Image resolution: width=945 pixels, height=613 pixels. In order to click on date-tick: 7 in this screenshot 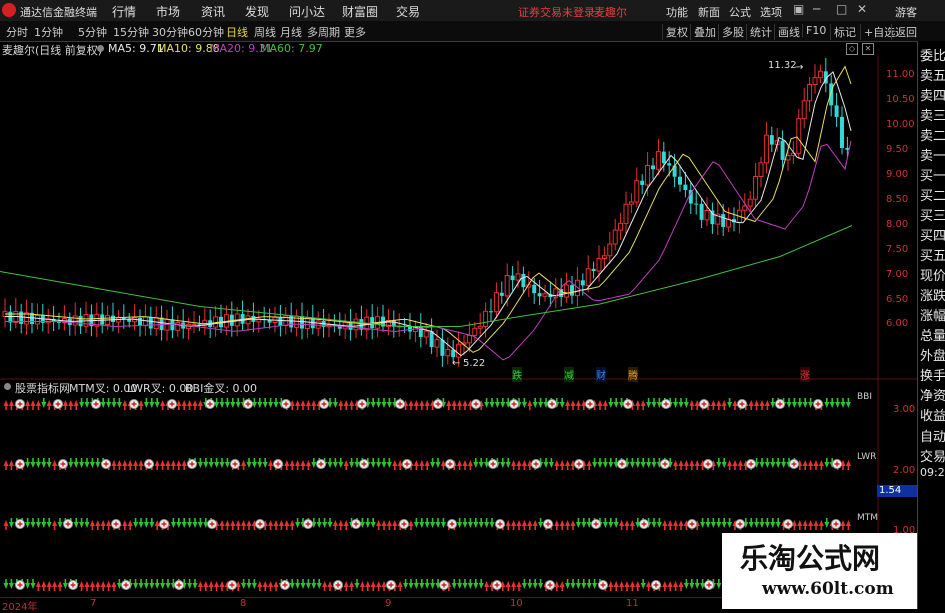, I will do `click(93, 603)`.